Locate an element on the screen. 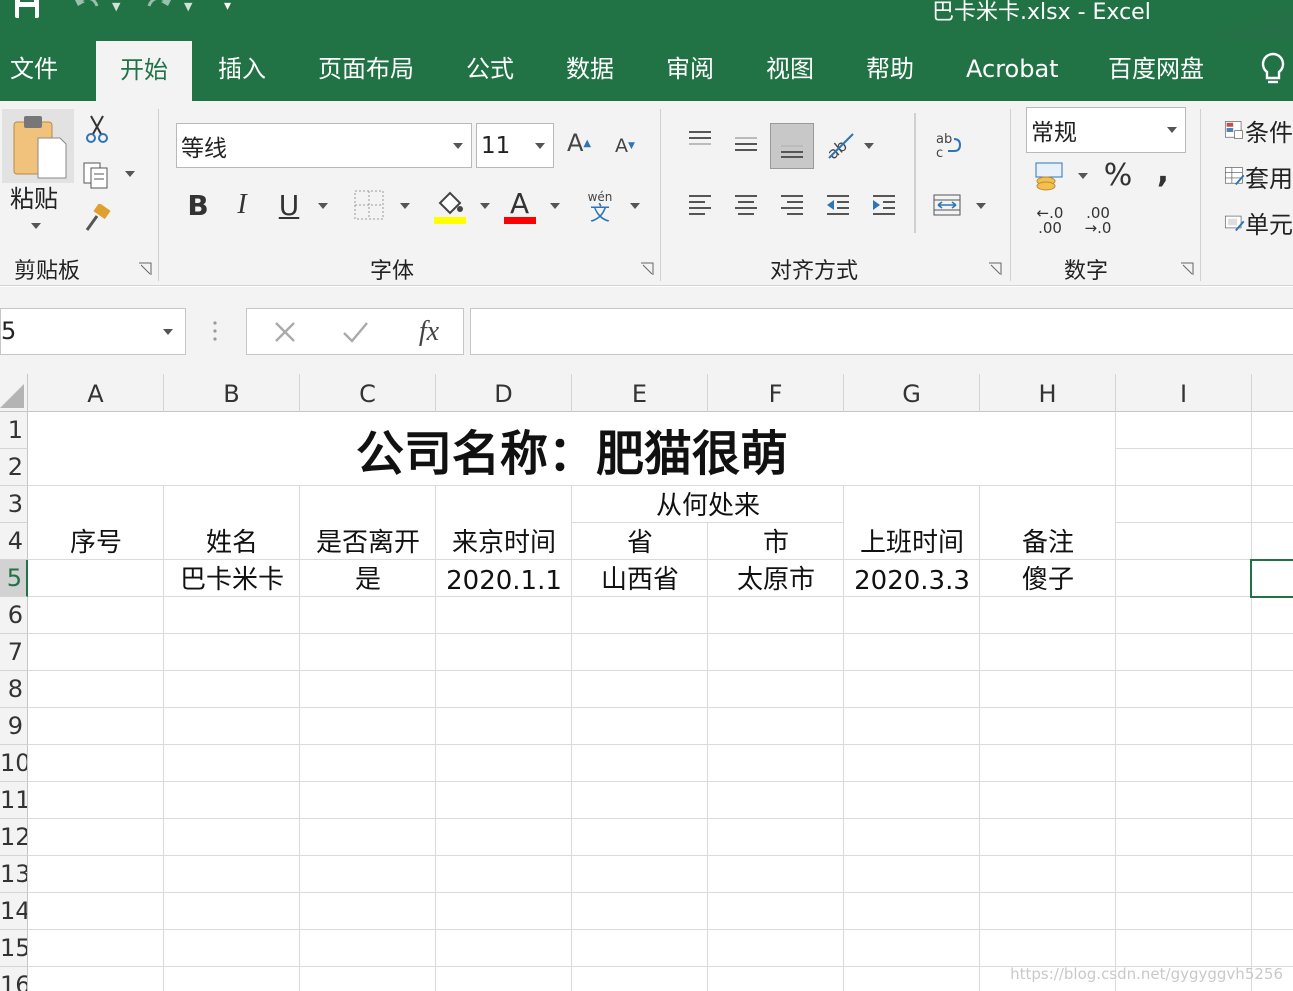  cut-icon is located at coordinates (97, 129).